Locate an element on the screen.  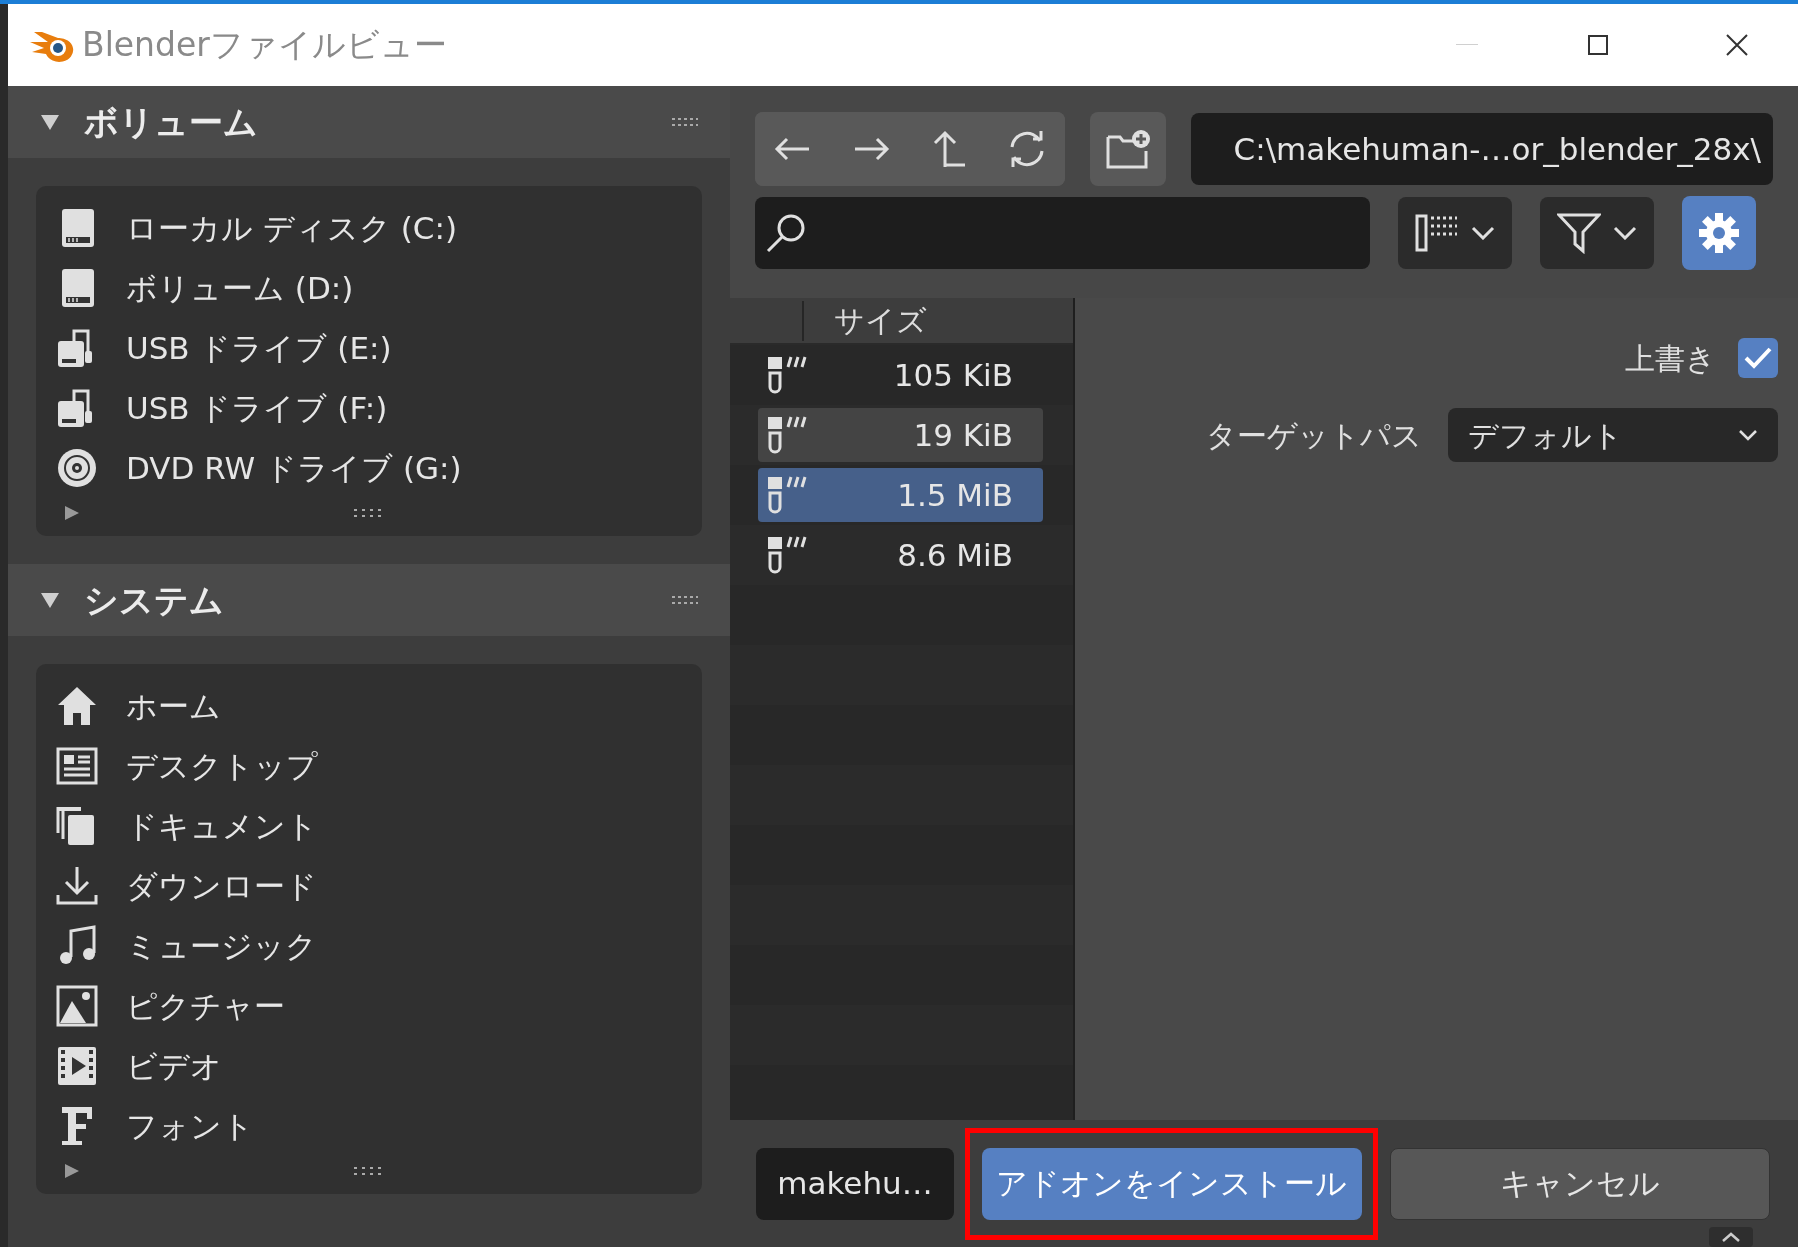
list-view-icon is located at coordinates (1437, 233).